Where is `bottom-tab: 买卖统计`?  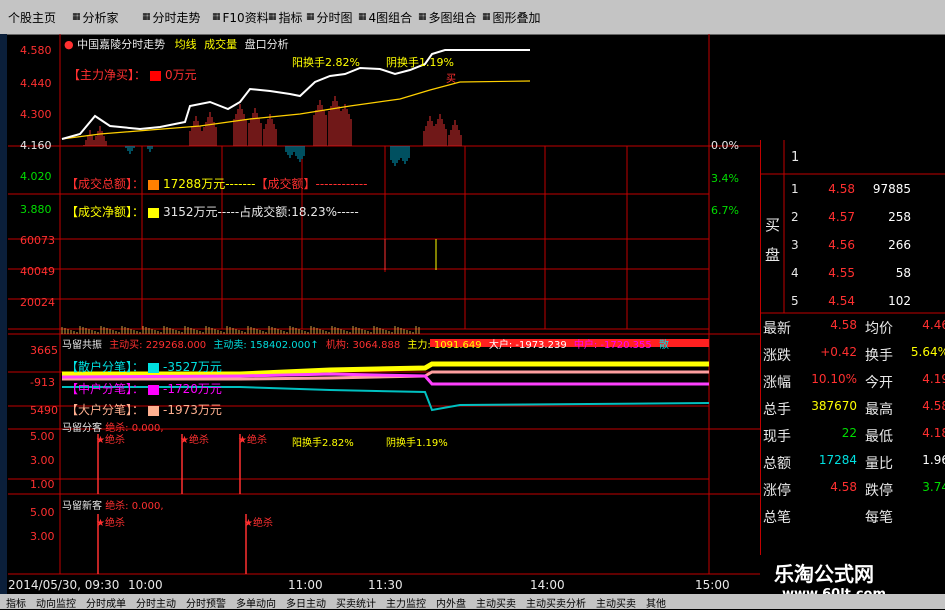
bottom-tab: 买卖统计 is located at coordinates (356, 602).